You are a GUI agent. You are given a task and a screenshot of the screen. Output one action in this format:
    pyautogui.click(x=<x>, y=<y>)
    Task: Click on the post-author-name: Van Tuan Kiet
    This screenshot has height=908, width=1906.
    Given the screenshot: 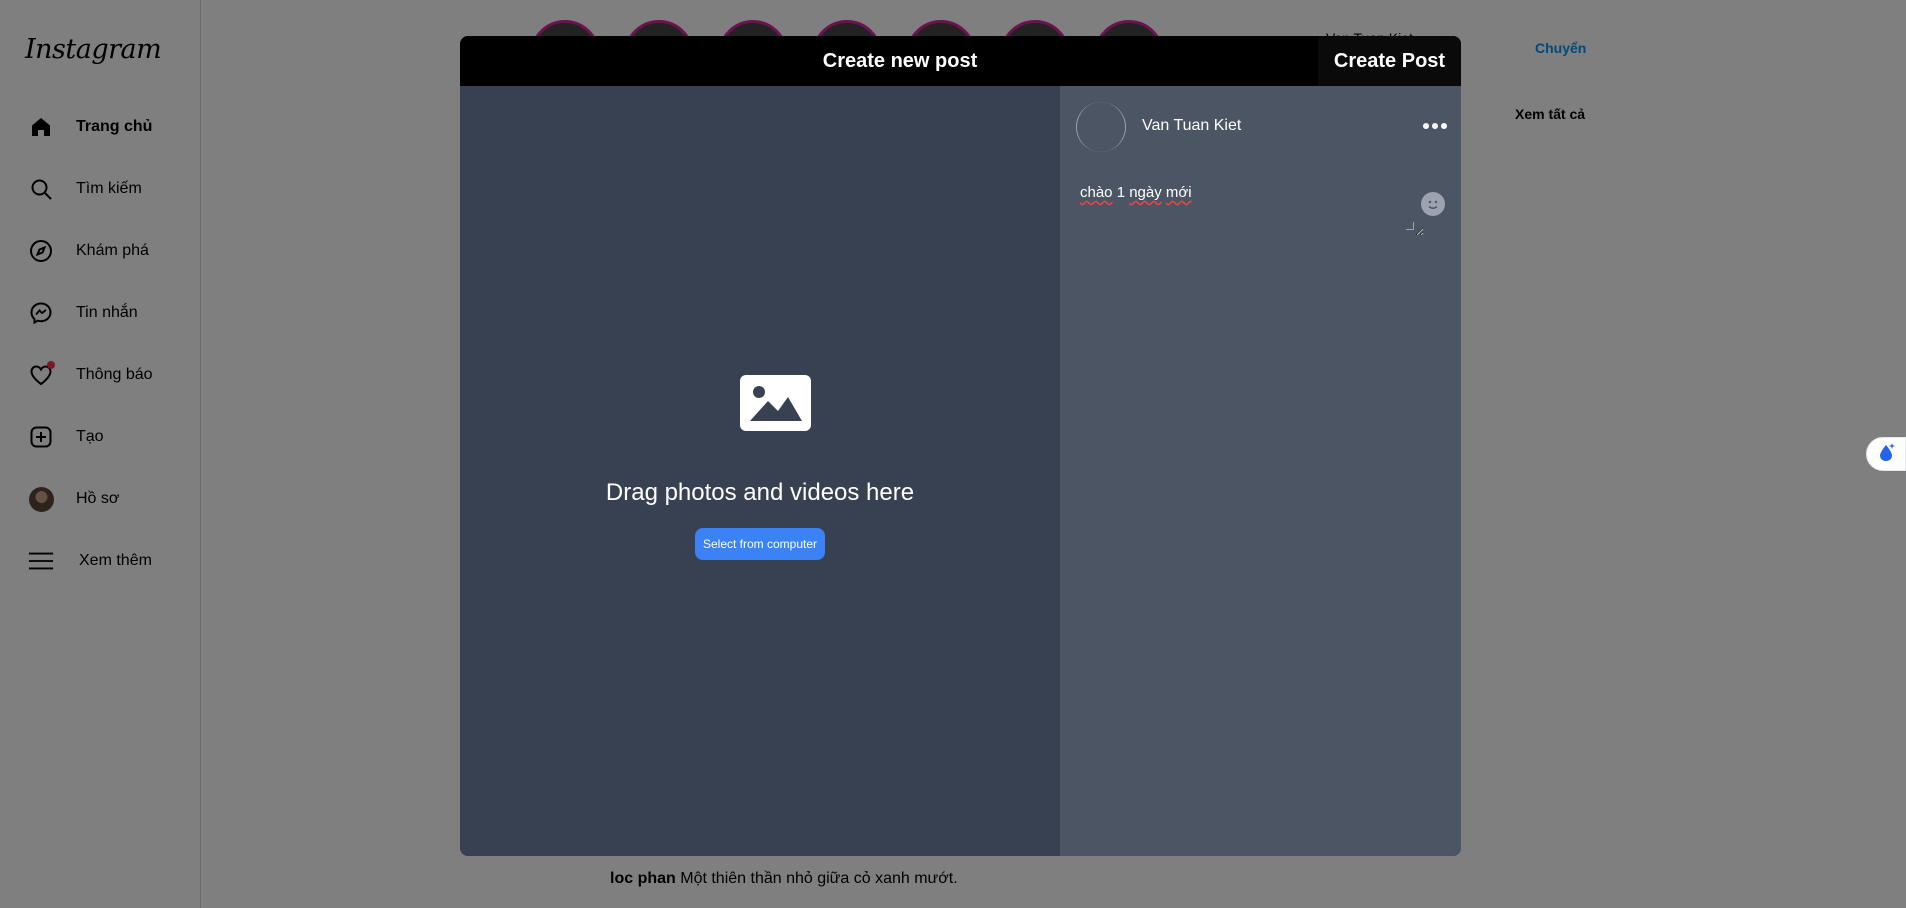 What is the action you would take?
    pyautogui.click(x=1192, y=125)
    